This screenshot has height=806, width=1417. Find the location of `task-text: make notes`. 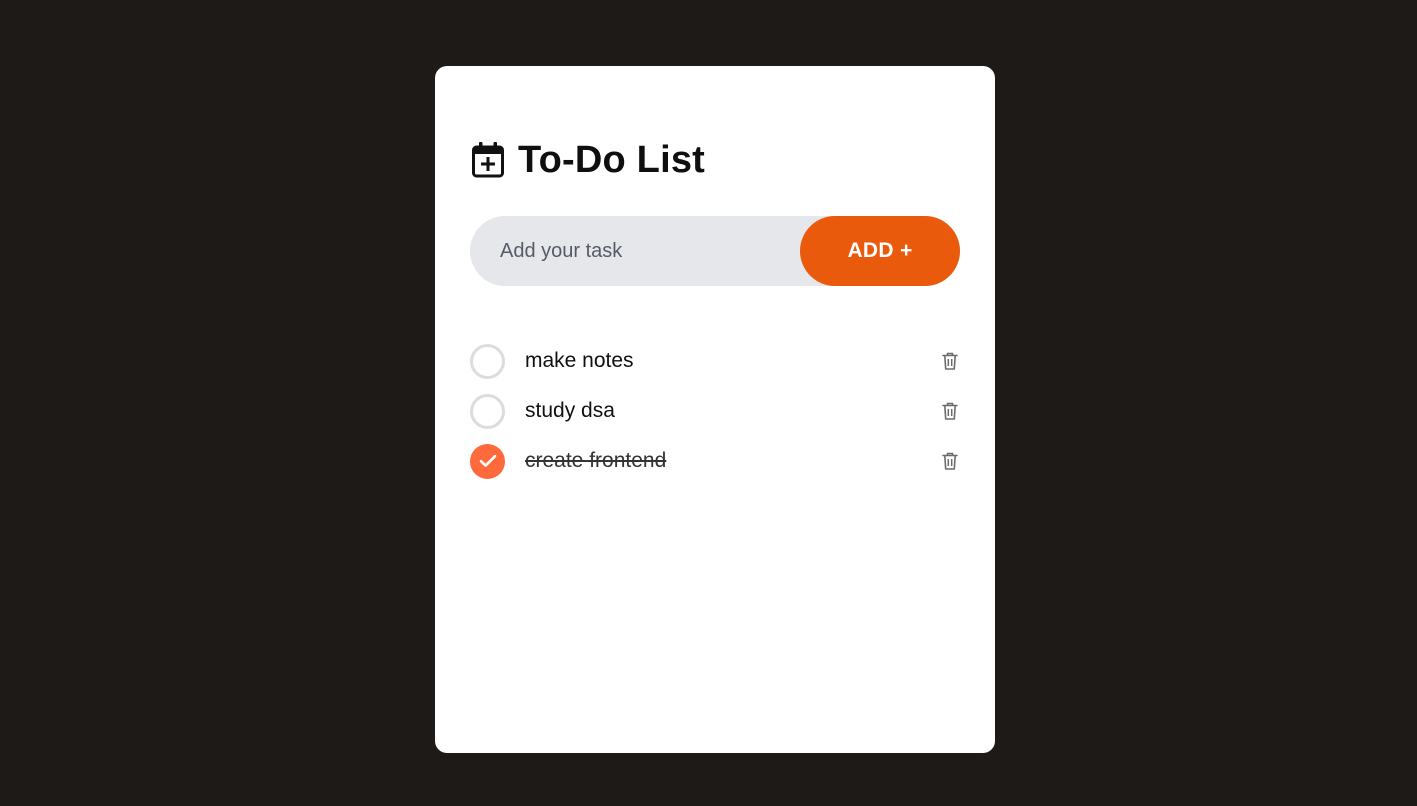

task-text: make notes is located at coordinates (579, 361).